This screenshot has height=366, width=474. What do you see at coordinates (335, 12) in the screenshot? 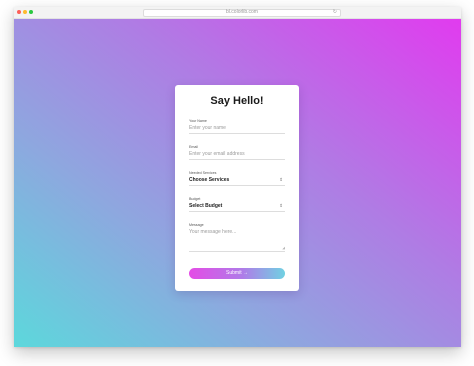
I see `reload-icon: ↻` at bounding box center [335, 12].